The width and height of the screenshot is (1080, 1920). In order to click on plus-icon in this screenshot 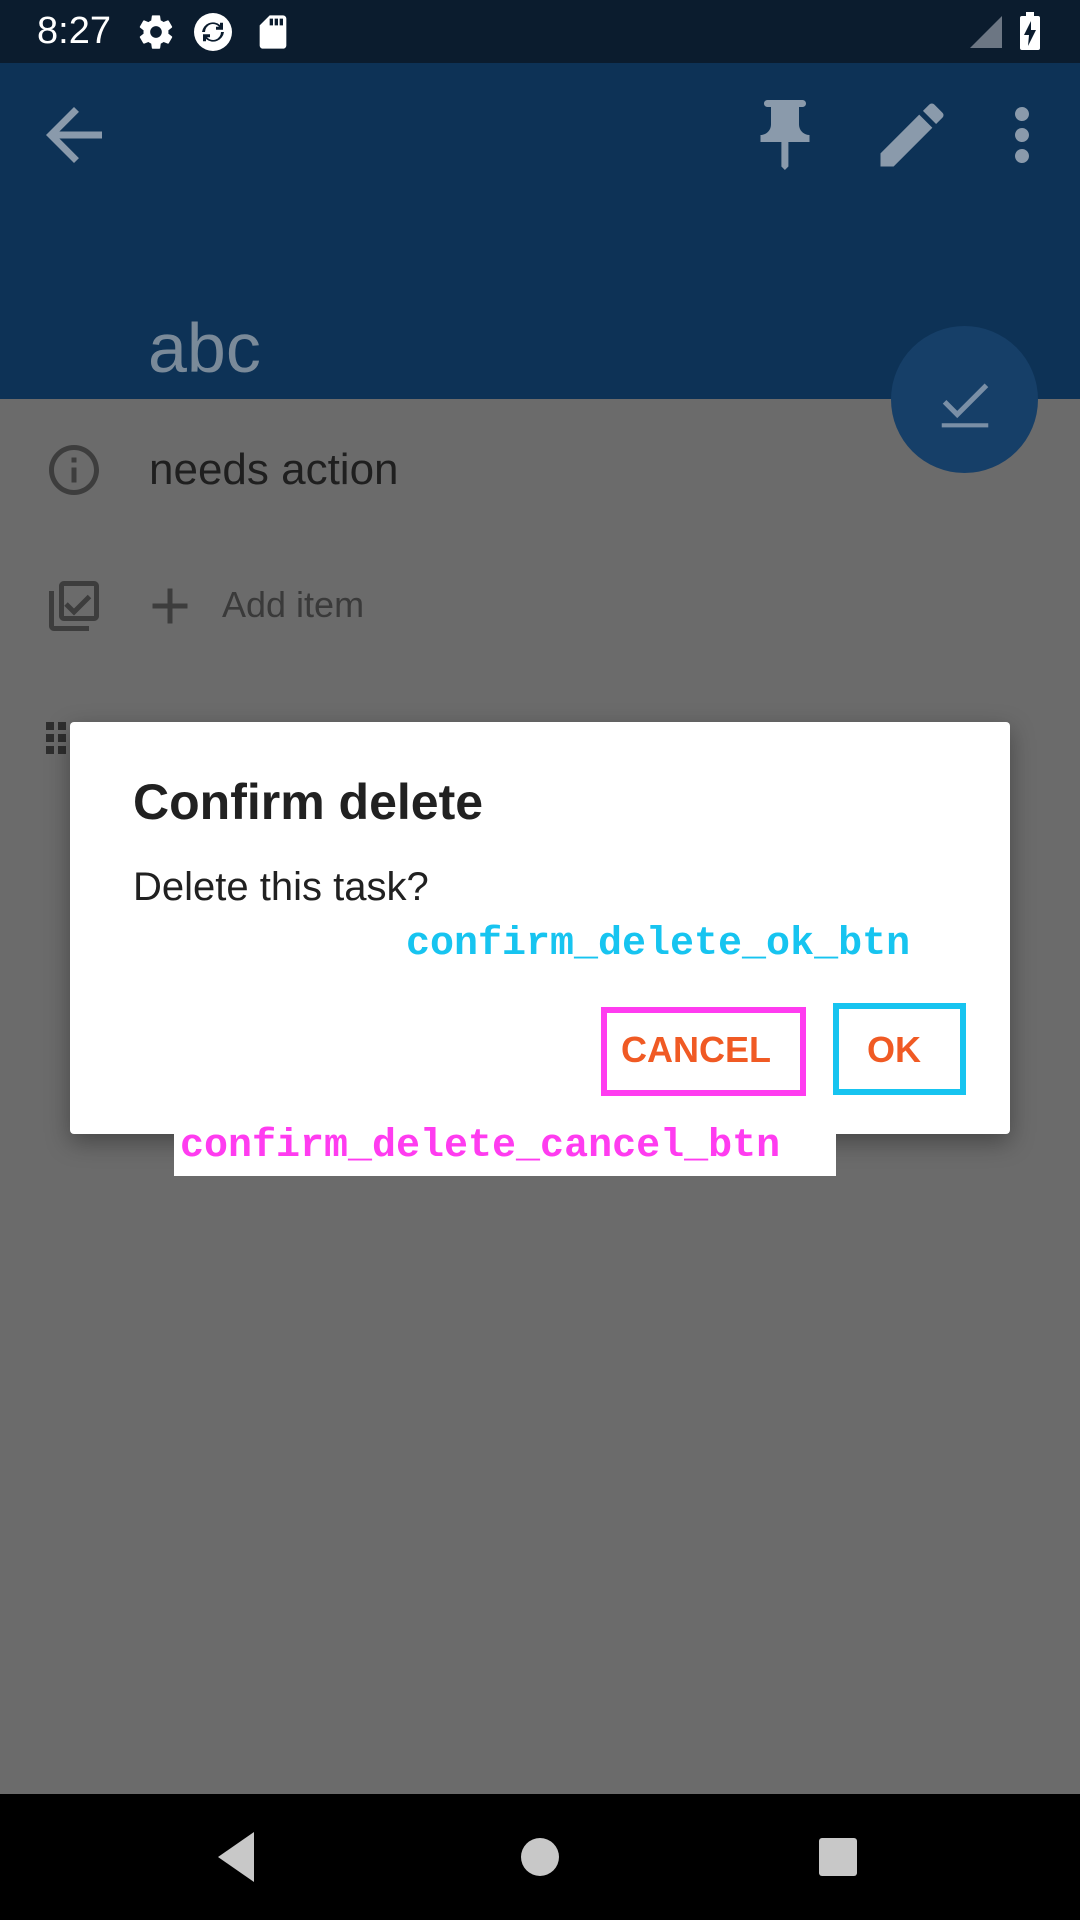, I will do `click(170, 606)`.